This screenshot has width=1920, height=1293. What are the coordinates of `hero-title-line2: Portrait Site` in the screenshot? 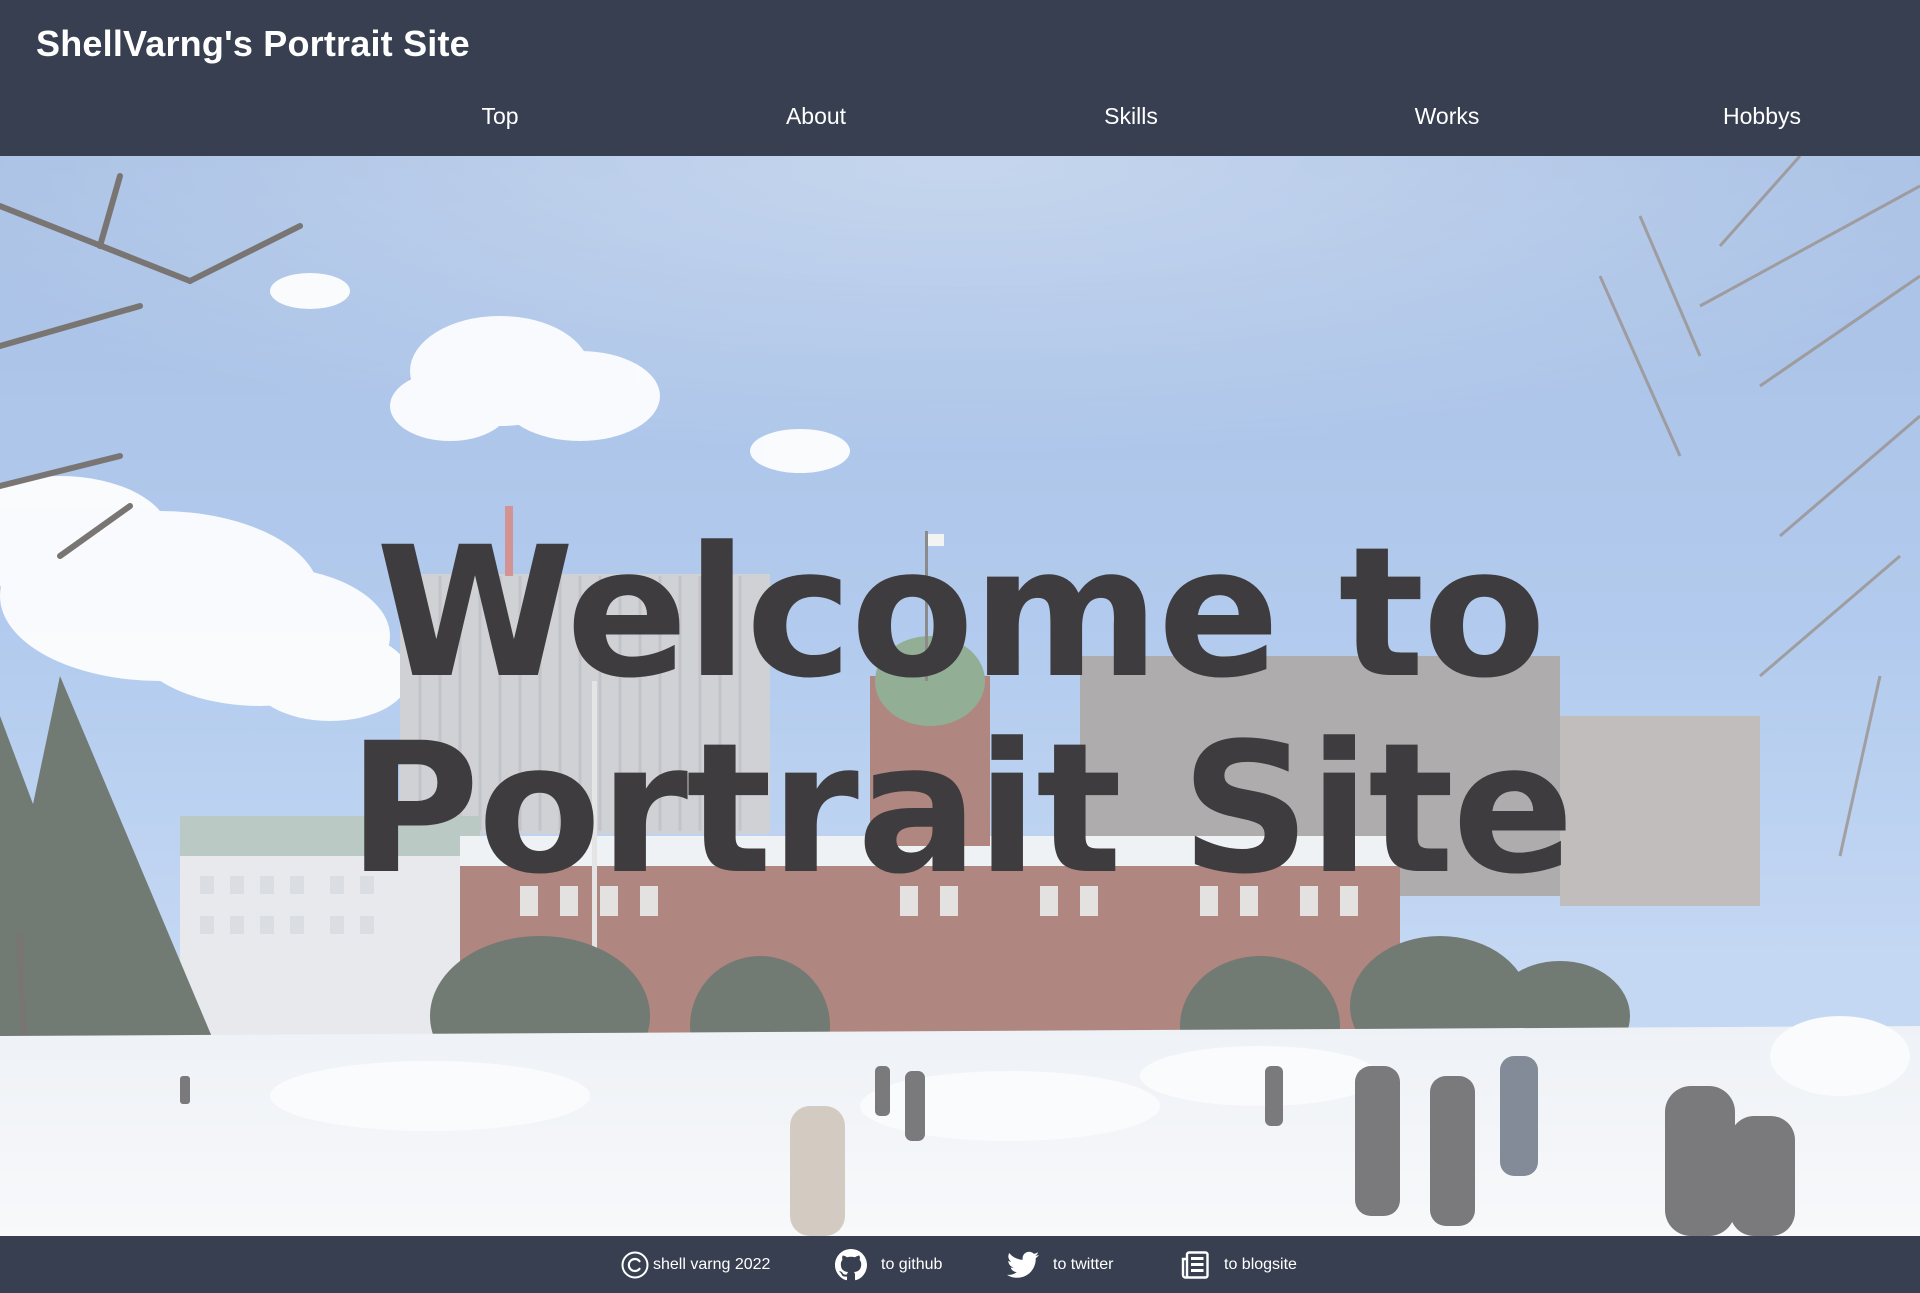 It's located at (961, 809).